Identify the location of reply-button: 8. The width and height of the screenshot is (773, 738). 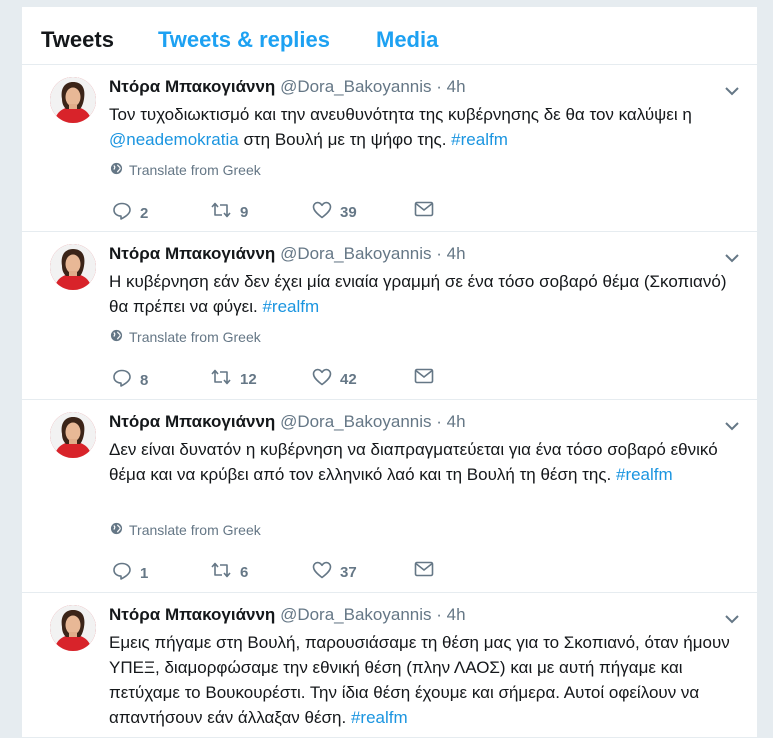
(130, 380).